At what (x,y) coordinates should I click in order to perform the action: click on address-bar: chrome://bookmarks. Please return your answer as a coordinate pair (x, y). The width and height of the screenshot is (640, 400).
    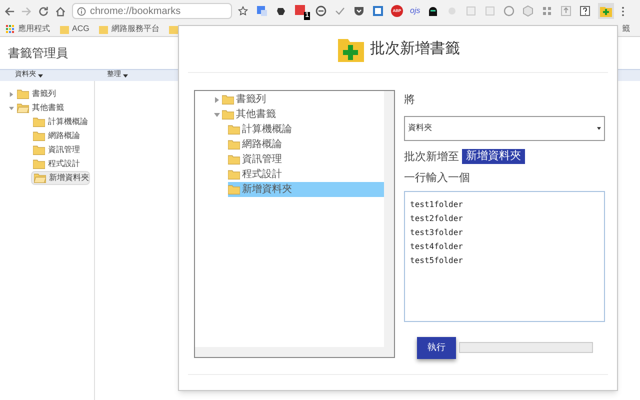
    Looking at the image, I should click on (152, 11).